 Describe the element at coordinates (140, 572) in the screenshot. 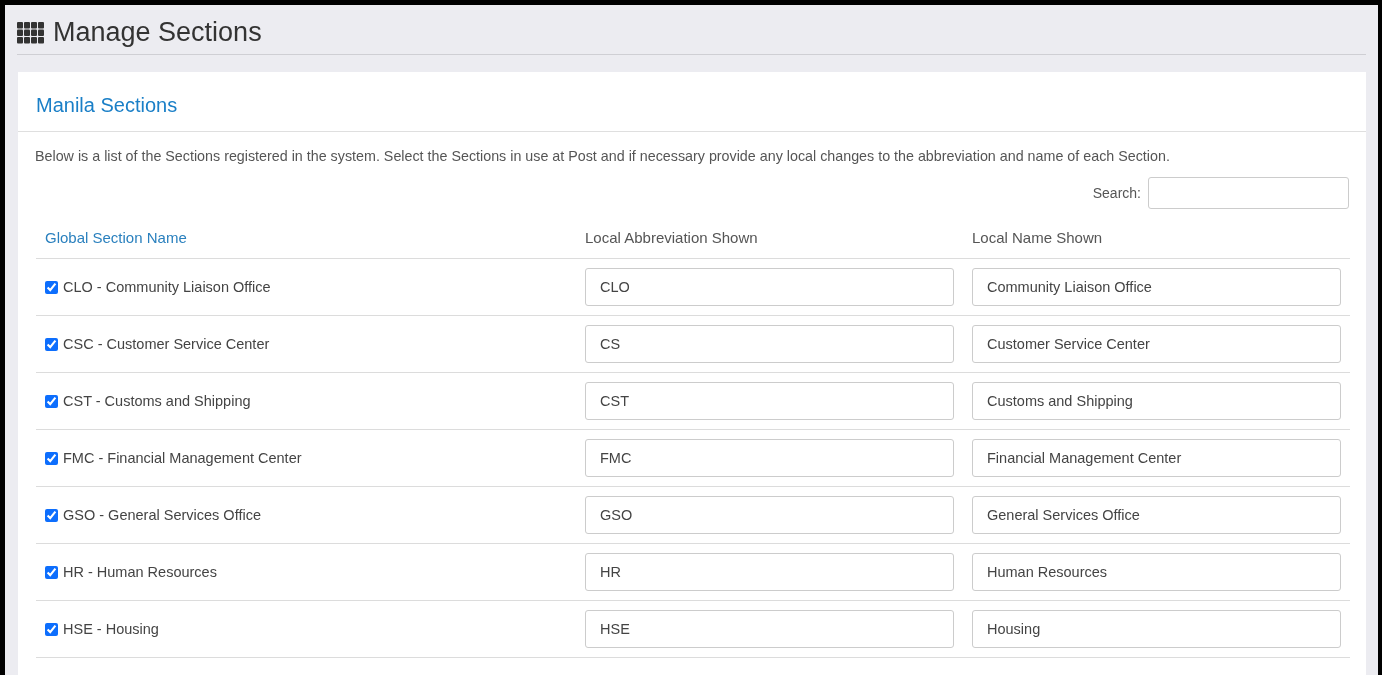

I see `section-name: HR - Human Resources` at that location.